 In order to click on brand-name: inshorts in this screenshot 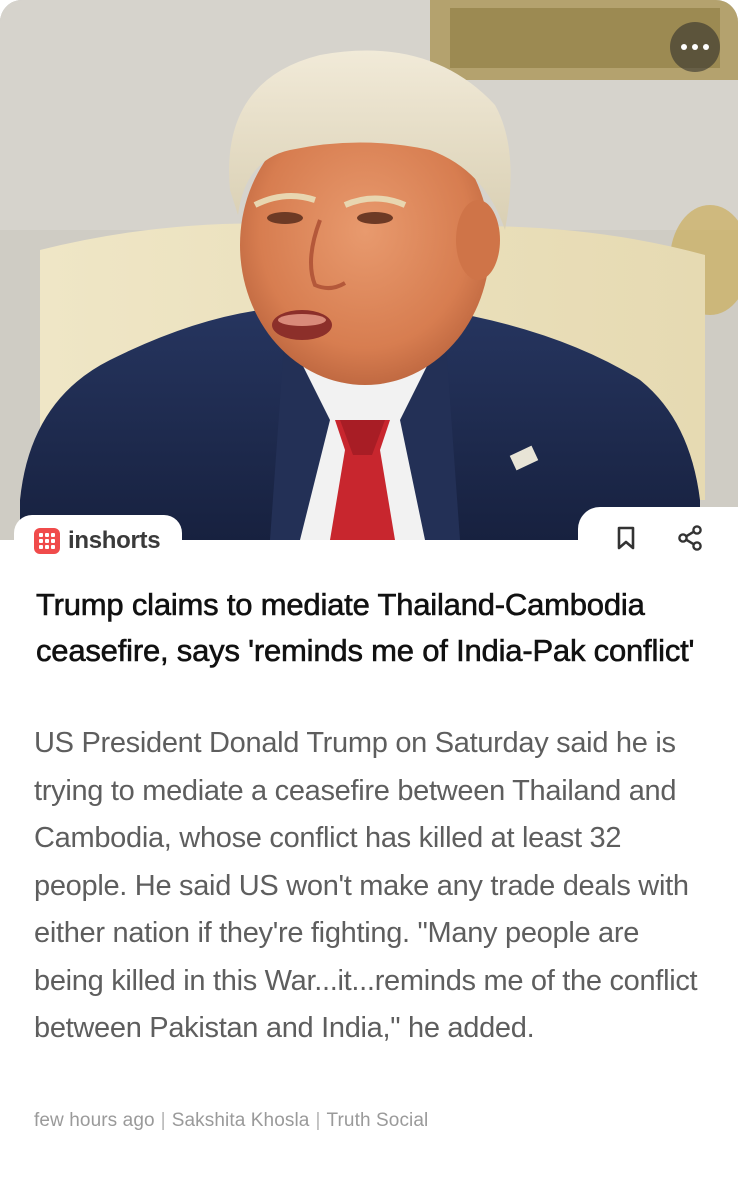, I will do `click(114, 540)`.